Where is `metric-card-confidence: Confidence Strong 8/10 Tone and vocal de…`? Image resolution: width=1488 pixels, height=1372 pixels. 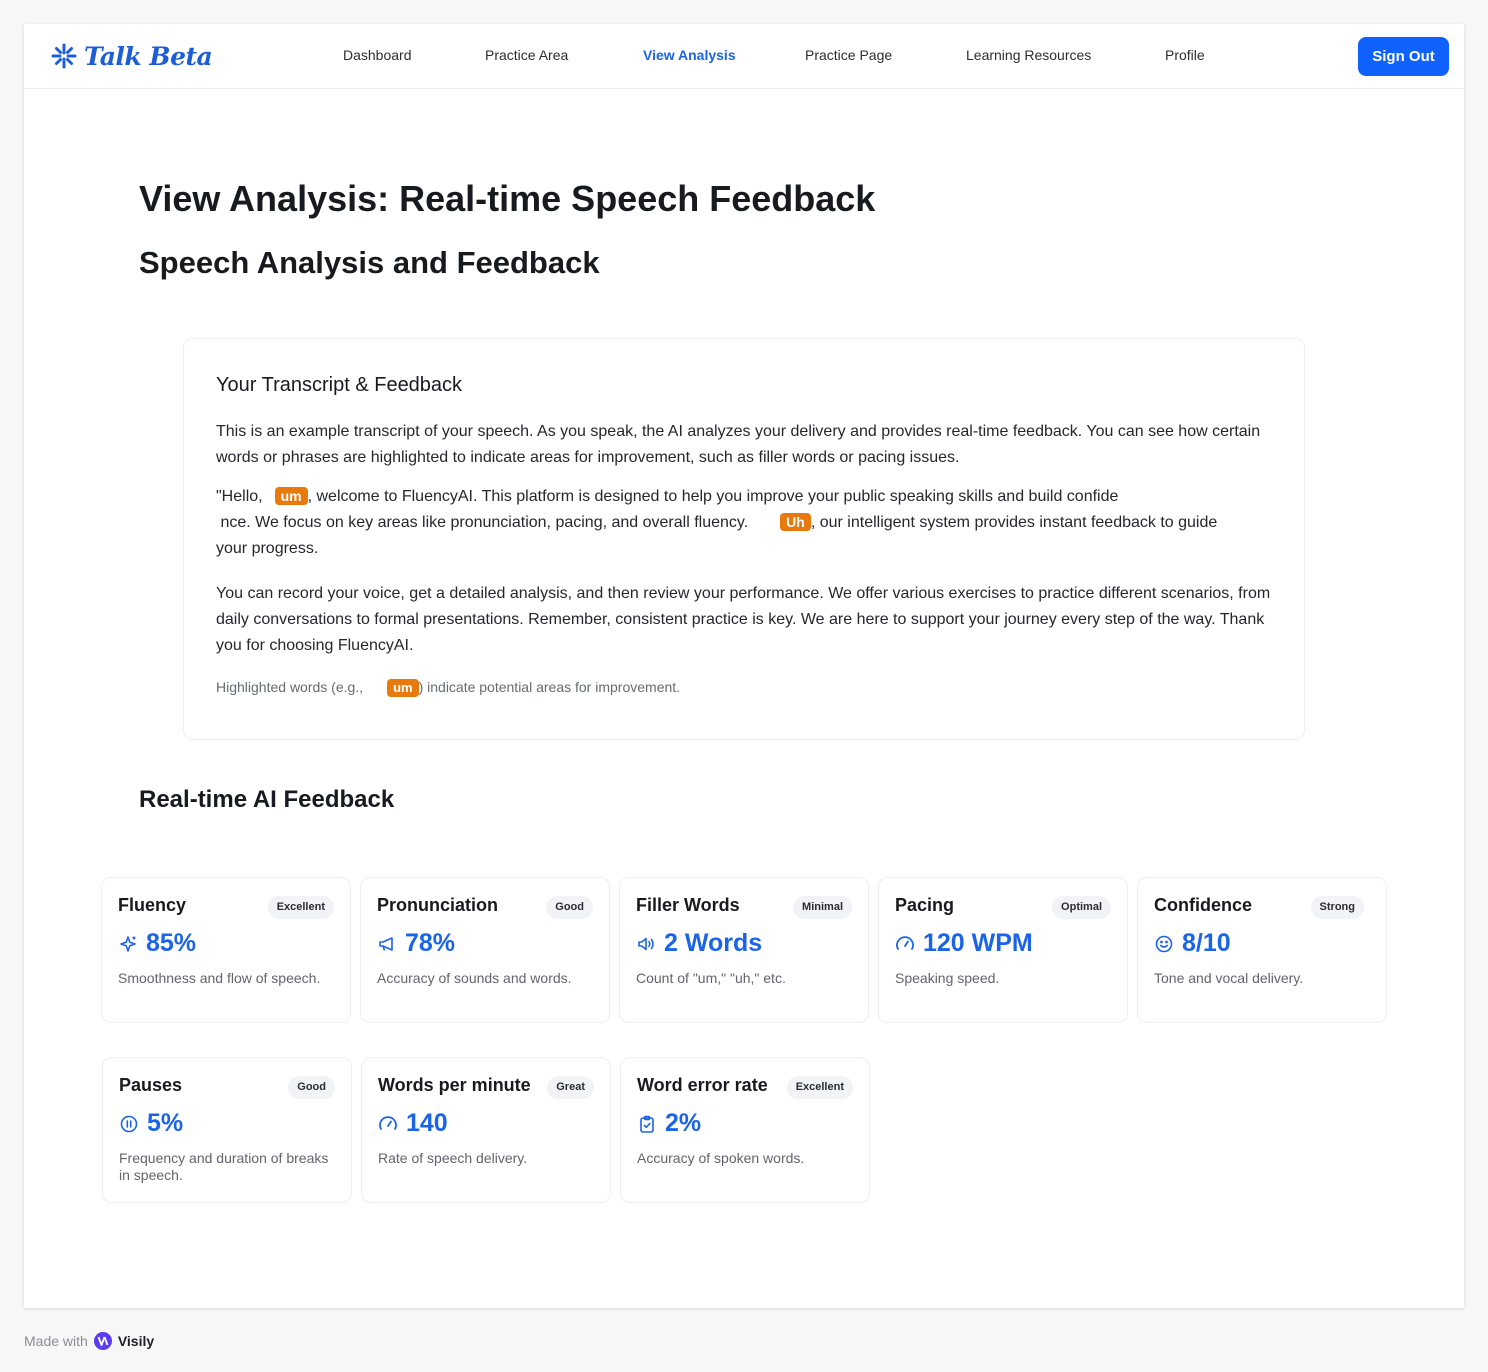
metric-card-confidence: Confidence Strong 8/10 Tone and vocal de… is located at coordinates (1262, 950).